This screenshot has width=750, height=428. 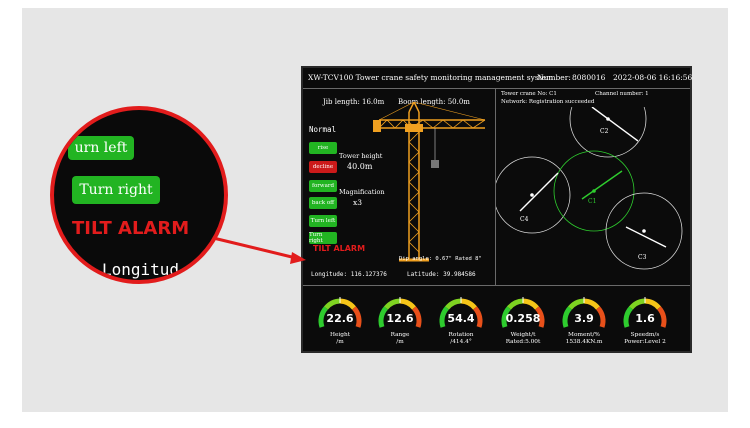 I want to click on magnifier-bubble: urn left Turn right TILT ALARM Longitud, so click(x=139, y=195).